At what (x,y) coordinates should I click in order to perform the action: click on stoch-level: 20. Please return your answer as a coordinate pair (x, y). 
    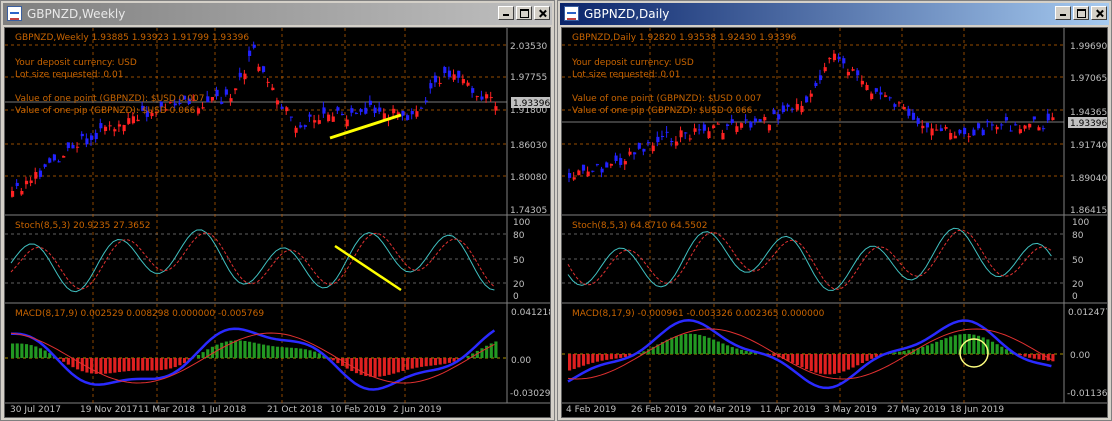
    Looking at the image, I should click on (519, 285).